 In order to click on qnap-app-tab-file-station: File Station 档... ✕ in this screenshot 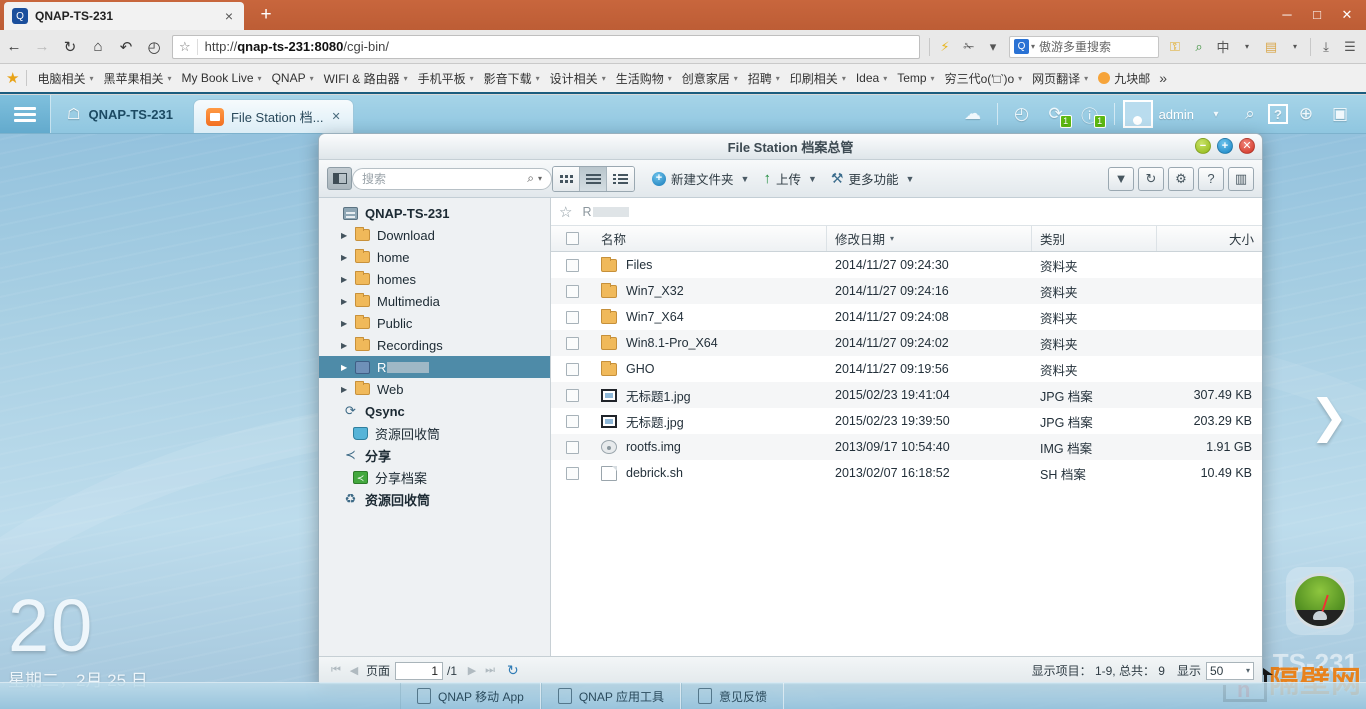, I will do `click(273, 116)`.